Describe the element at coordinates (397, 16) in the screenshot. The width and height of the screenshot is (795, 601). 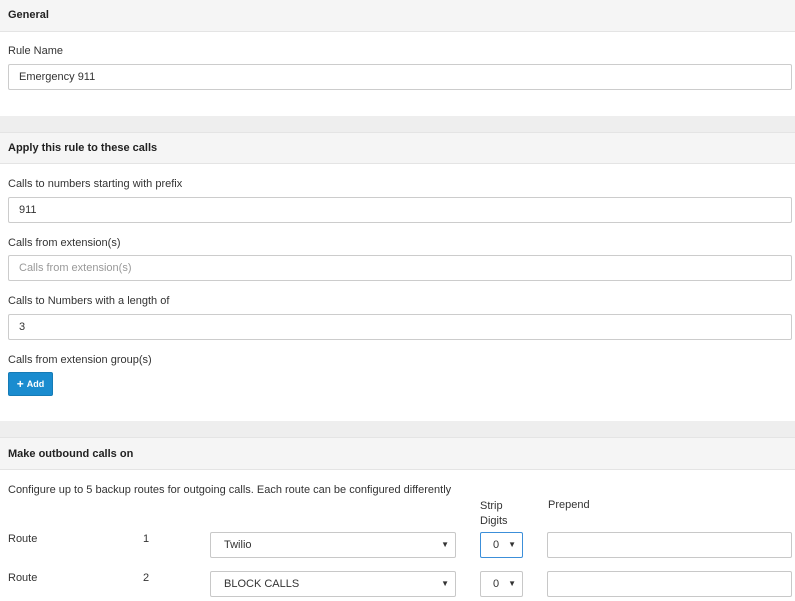
I see `general-section-header: General` at that location.